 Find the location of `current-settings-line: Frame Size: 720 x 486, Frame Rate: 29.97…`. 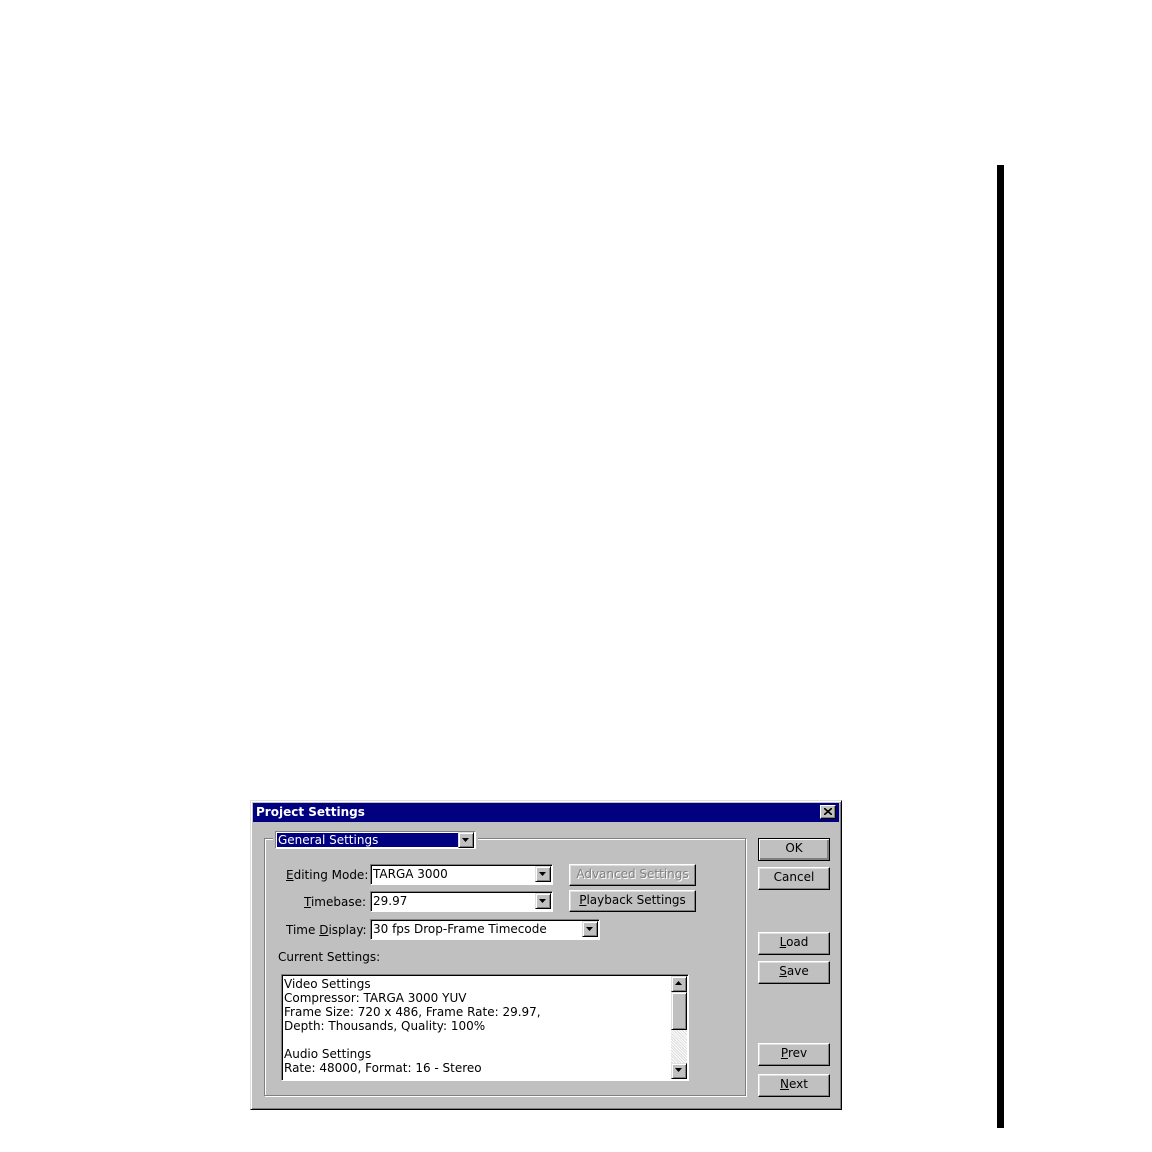

current-settings-line: Frame Size: 720 x 486, Frame Rate: 29.97… is located at coordinates (412, 1012).